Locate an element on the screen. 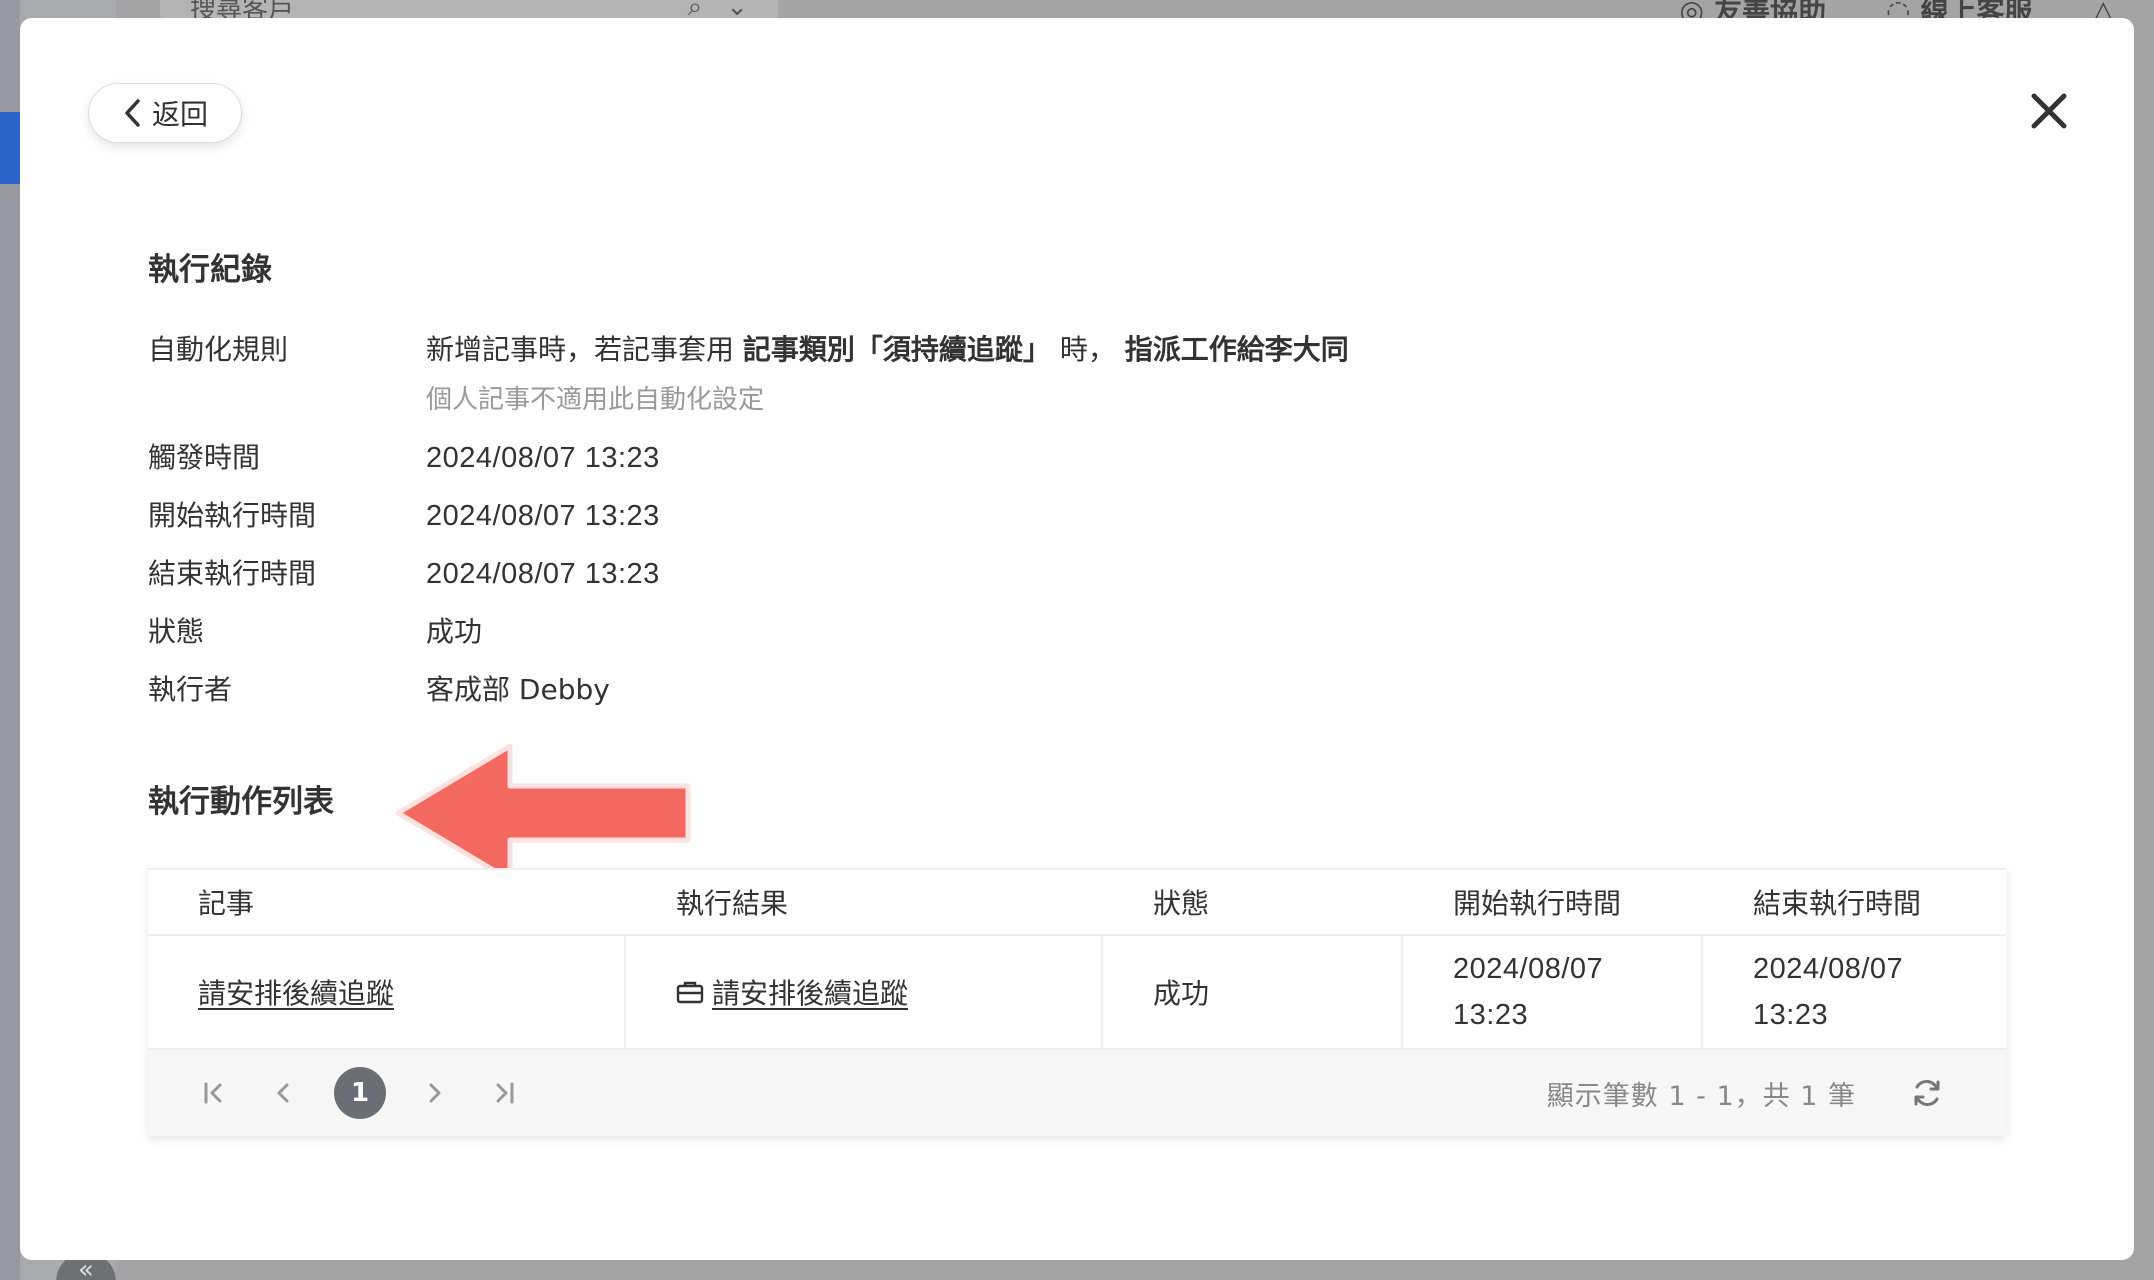 This screenshot has width=2154, height=1280. first-page-icon is located at coordinates (214, 1093).